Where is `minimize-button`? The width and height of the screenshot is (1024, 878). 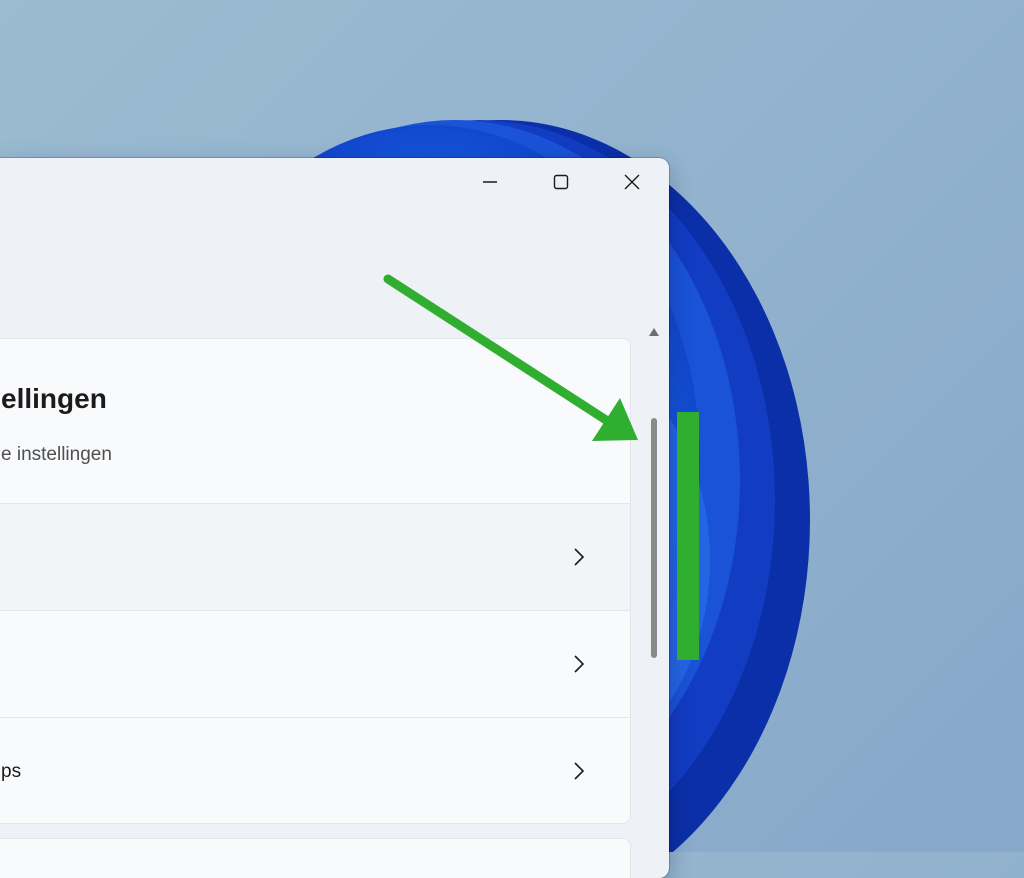 minimize-button is located at coordinates (490, 182).